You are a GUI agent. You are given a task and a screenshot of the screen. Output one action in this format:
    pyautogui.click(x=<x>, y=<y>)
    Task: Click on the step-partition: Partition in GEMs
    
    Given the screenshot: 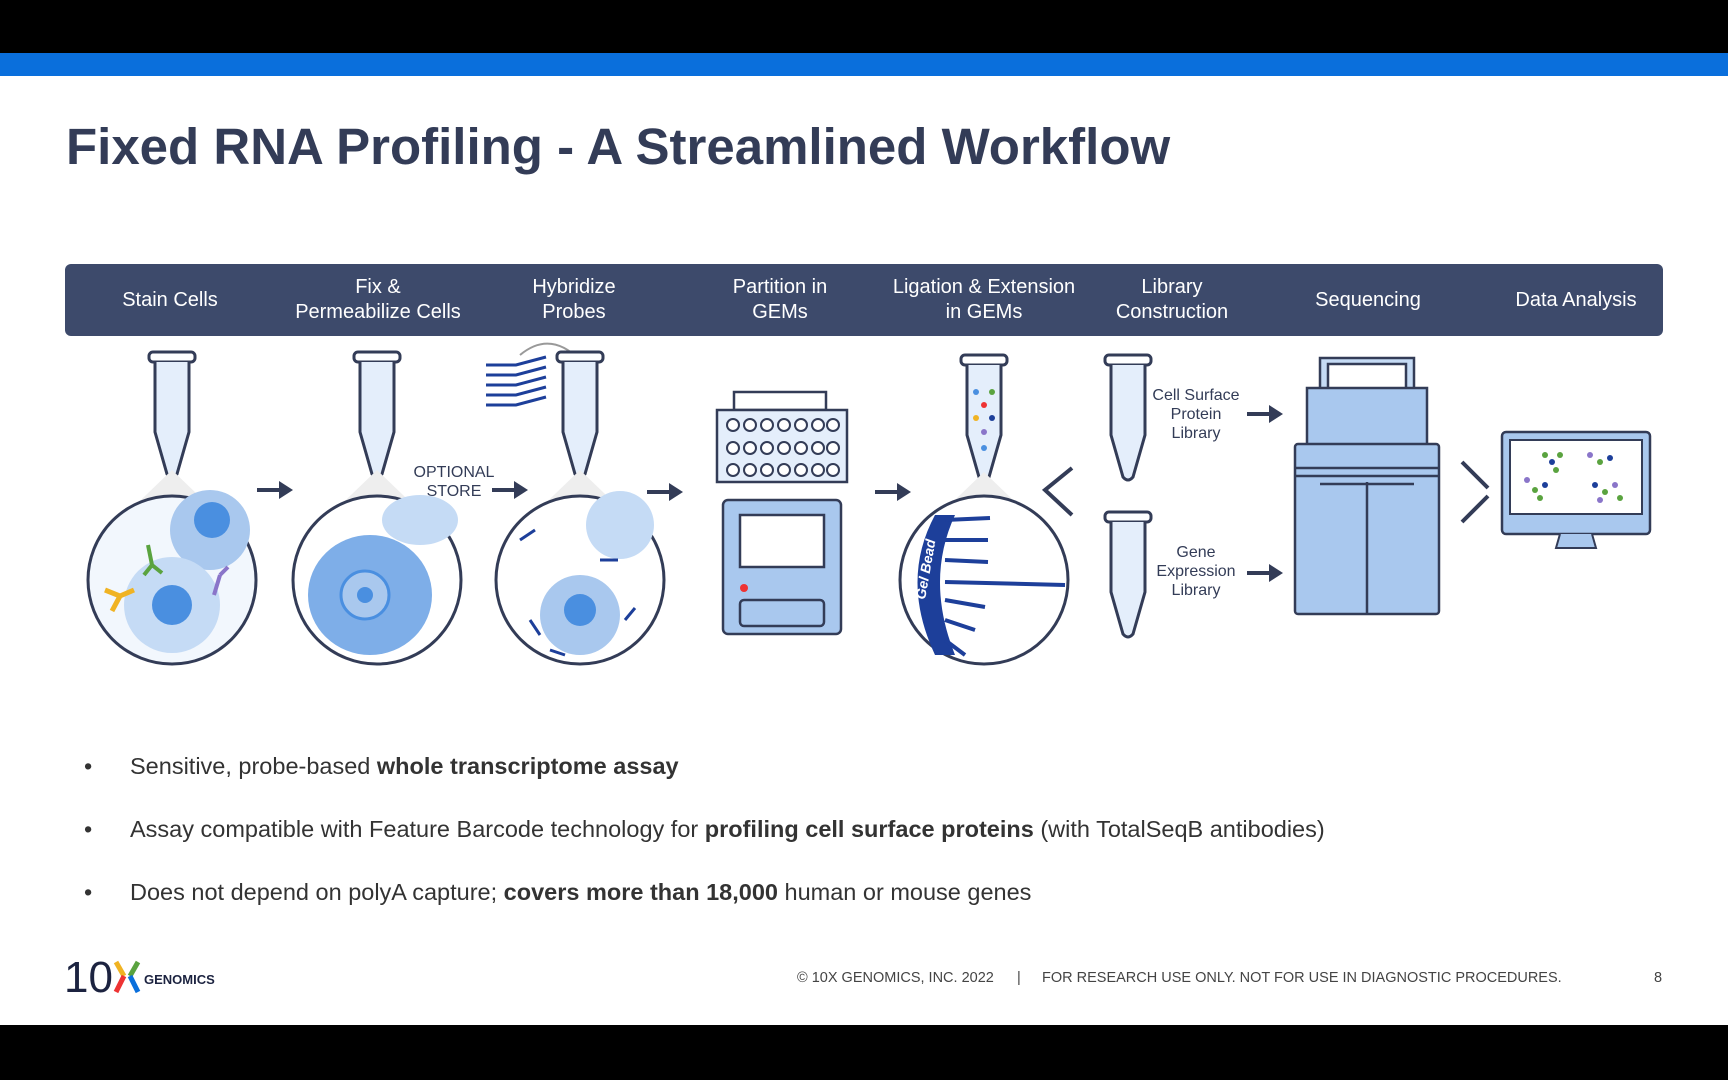 What is the action you would take?
    pyautogui.click(x=780, y=299)
    